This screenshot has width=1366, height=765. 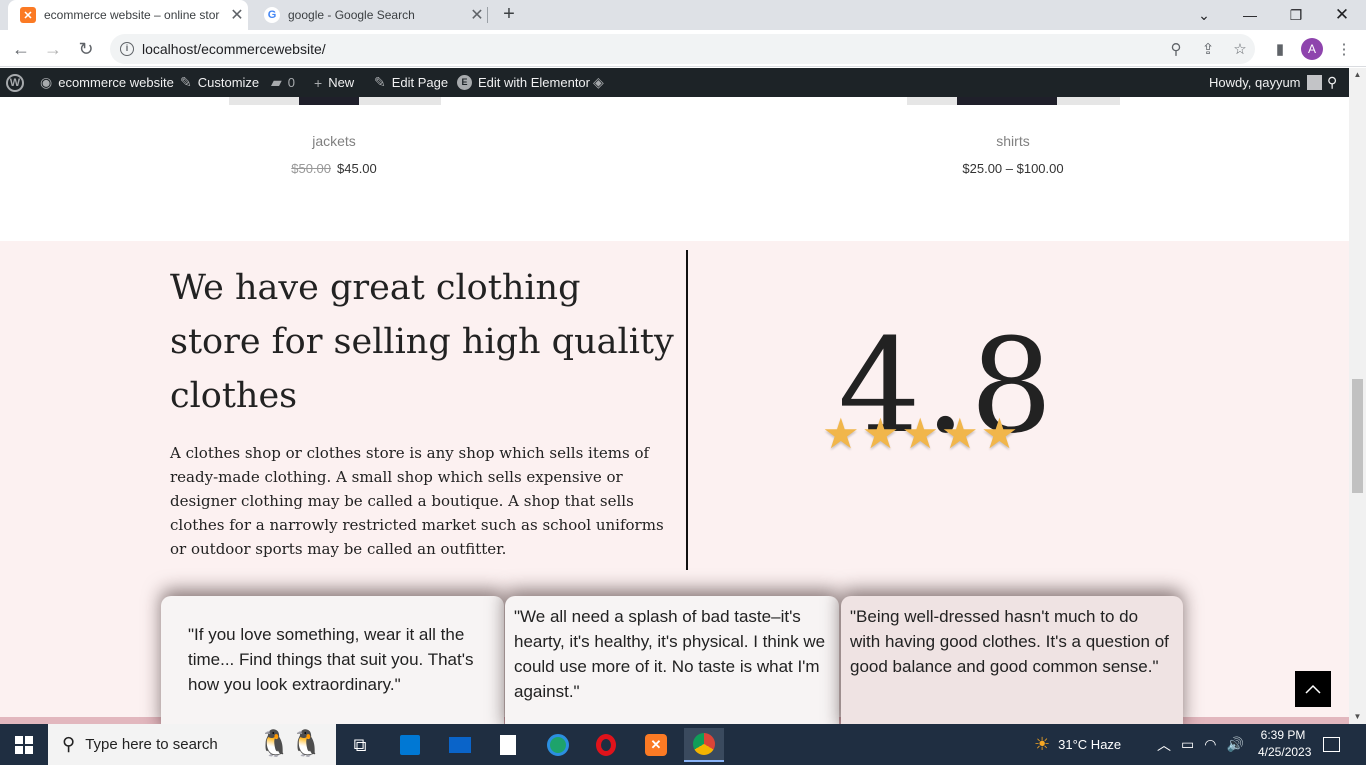 What do you see at coordinates (487, 15) in the screenshot?
I see `tab-divider` at bounding box center [487, 15].